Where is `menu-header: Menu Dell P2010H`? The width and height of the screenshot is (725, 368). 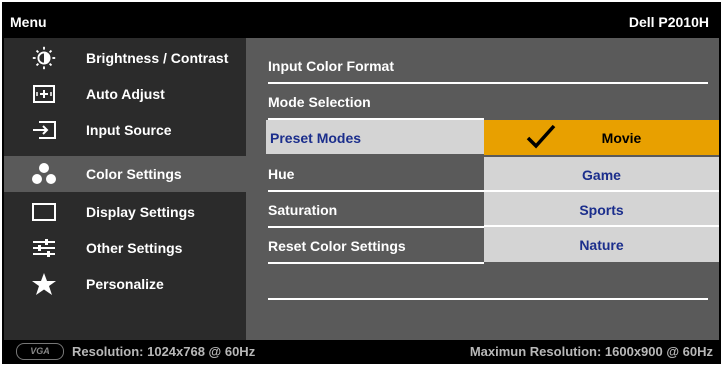 menu-header: Menu Dell P2010H is located at coordinates (361, 21).